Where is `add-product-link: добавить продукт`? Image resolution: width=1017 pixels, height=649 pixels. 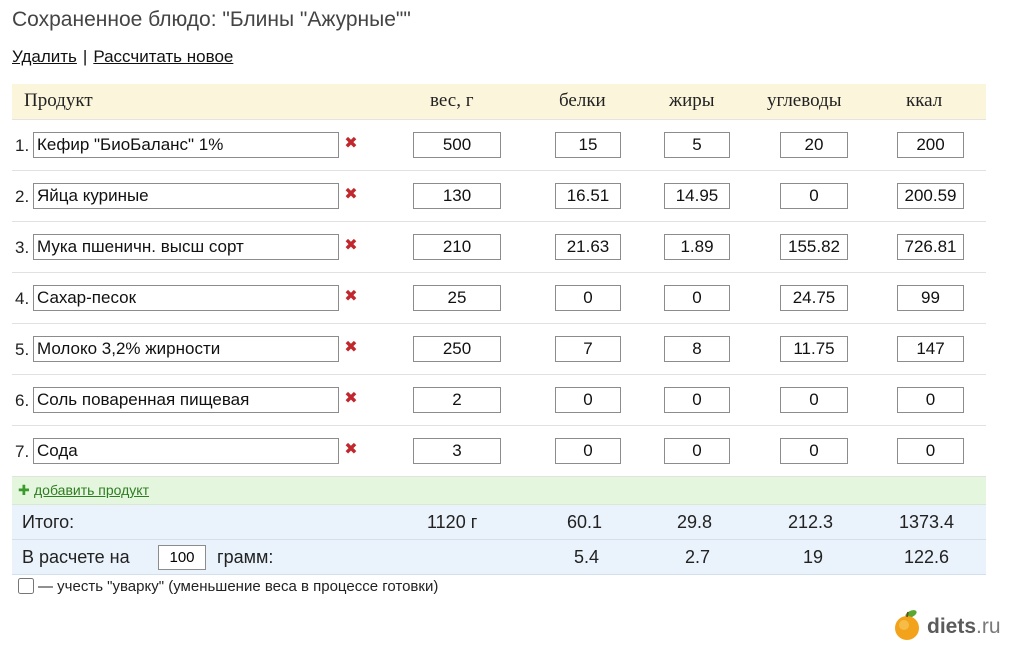 add-product-link: добавить продукт is located at coordinates (91, 490).